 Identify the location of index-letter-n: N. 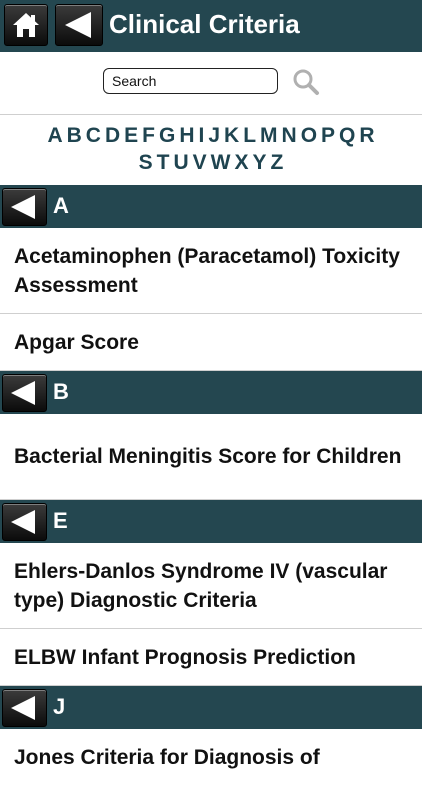
(289, 135).